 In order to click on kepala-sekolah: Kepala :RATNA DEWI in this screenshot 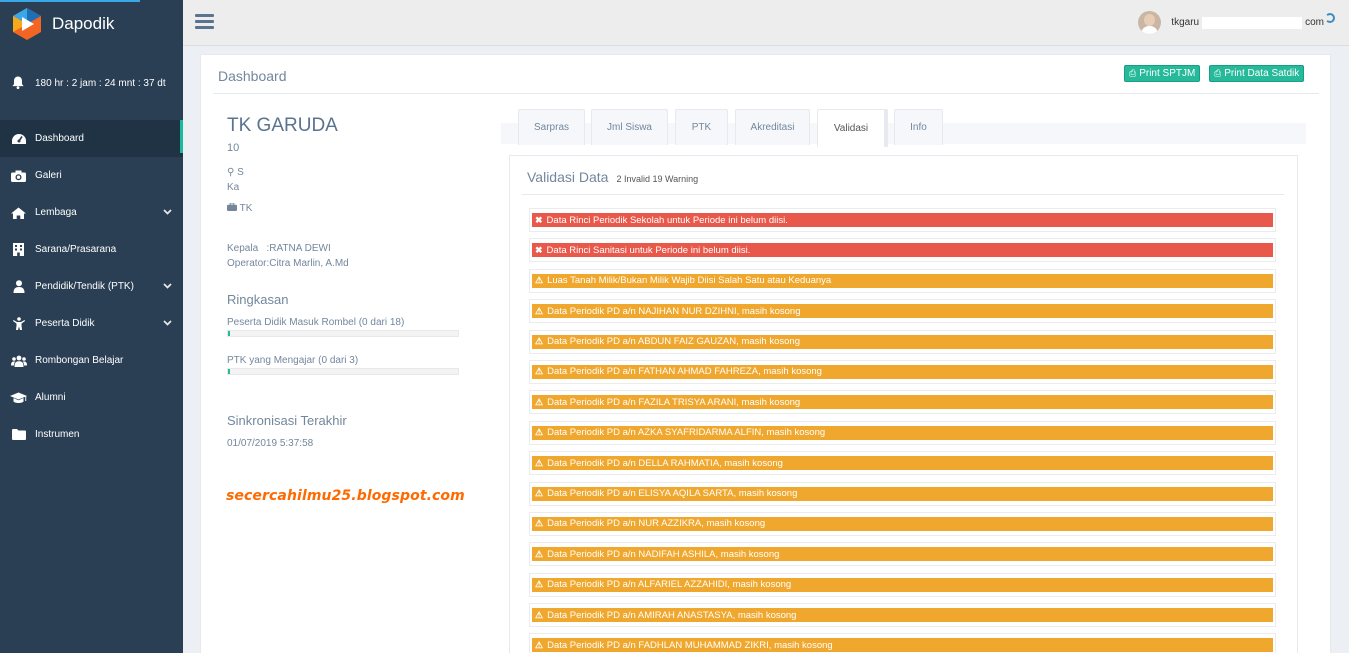, I will do `click(279, 248)`.